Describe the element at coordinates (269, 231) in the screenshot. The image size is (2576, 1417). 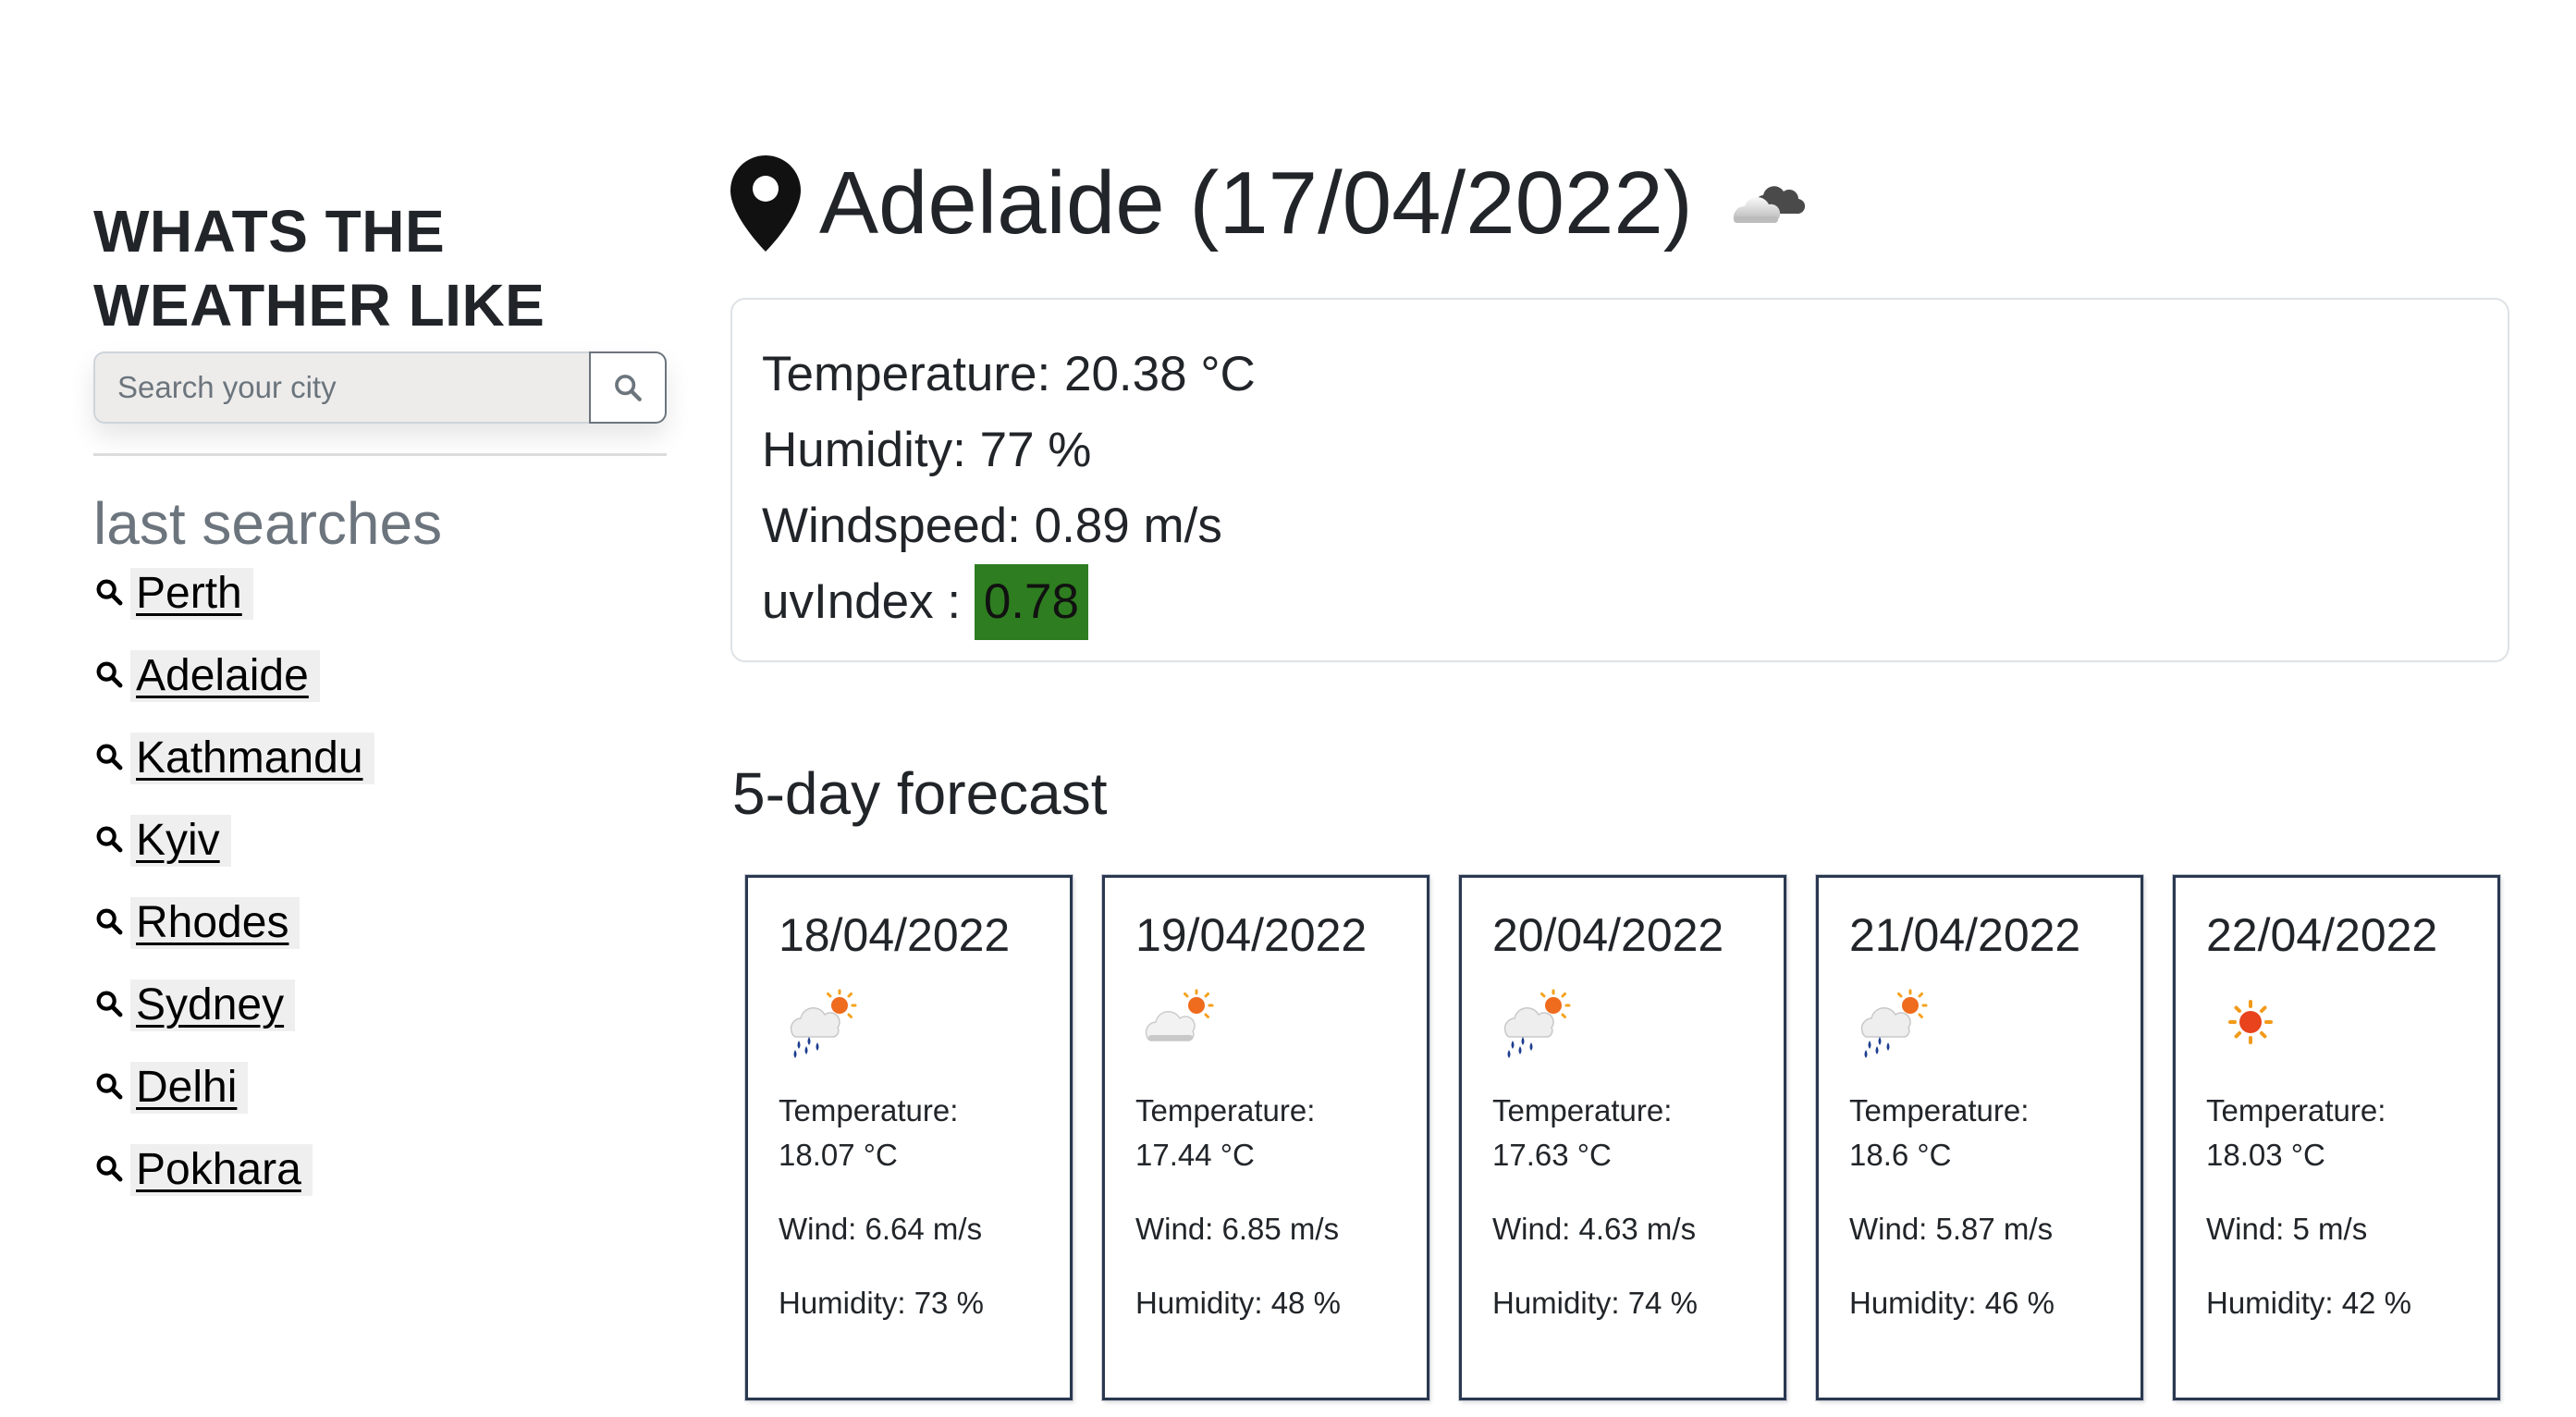
I see `app-title-line1: WHATS THE` at that location.